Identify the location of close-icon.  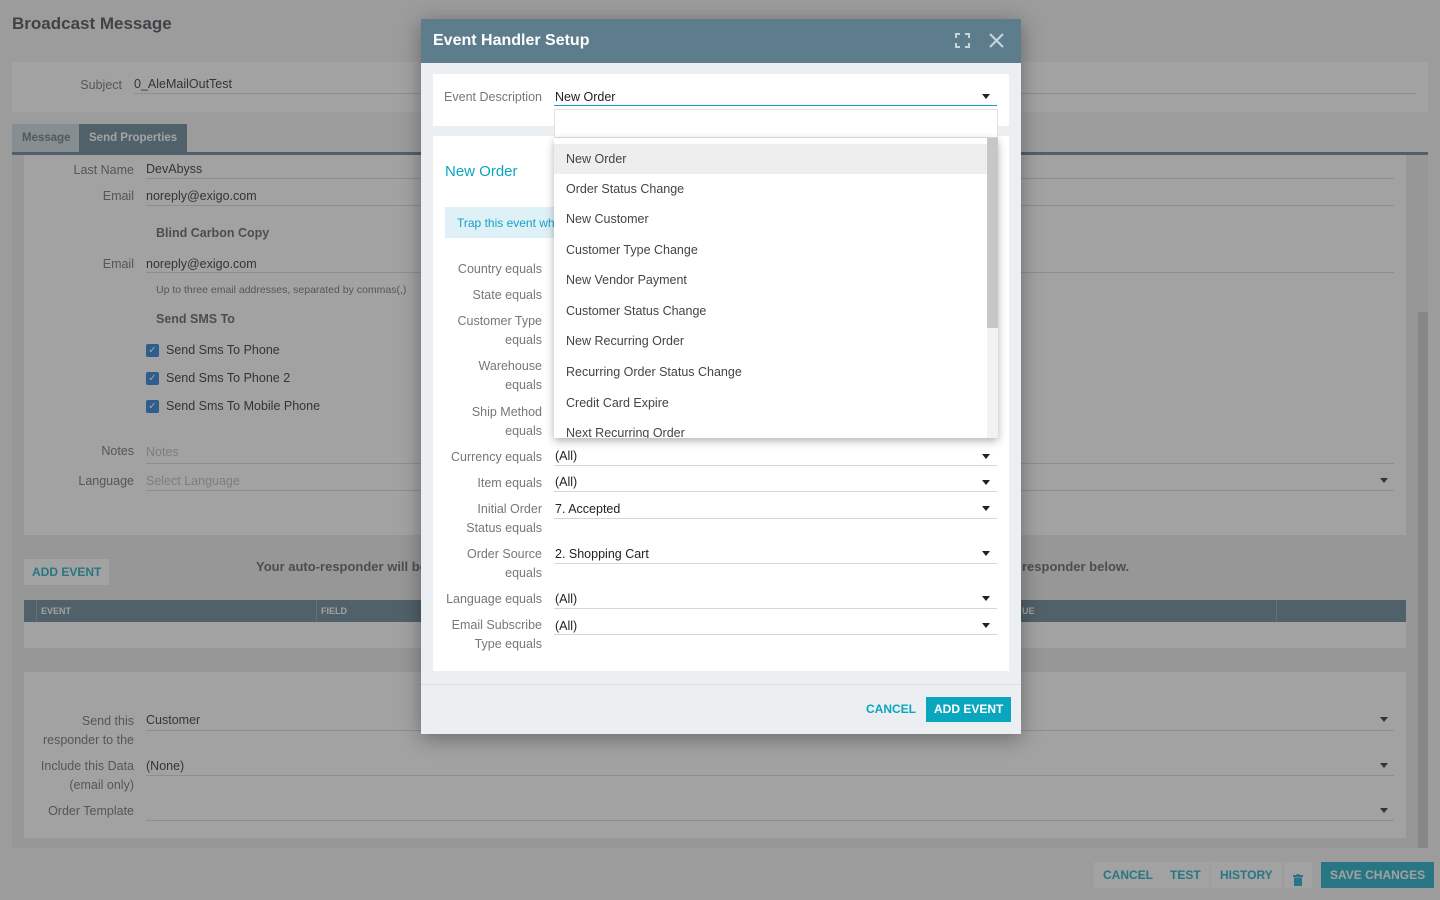
(996, 42).